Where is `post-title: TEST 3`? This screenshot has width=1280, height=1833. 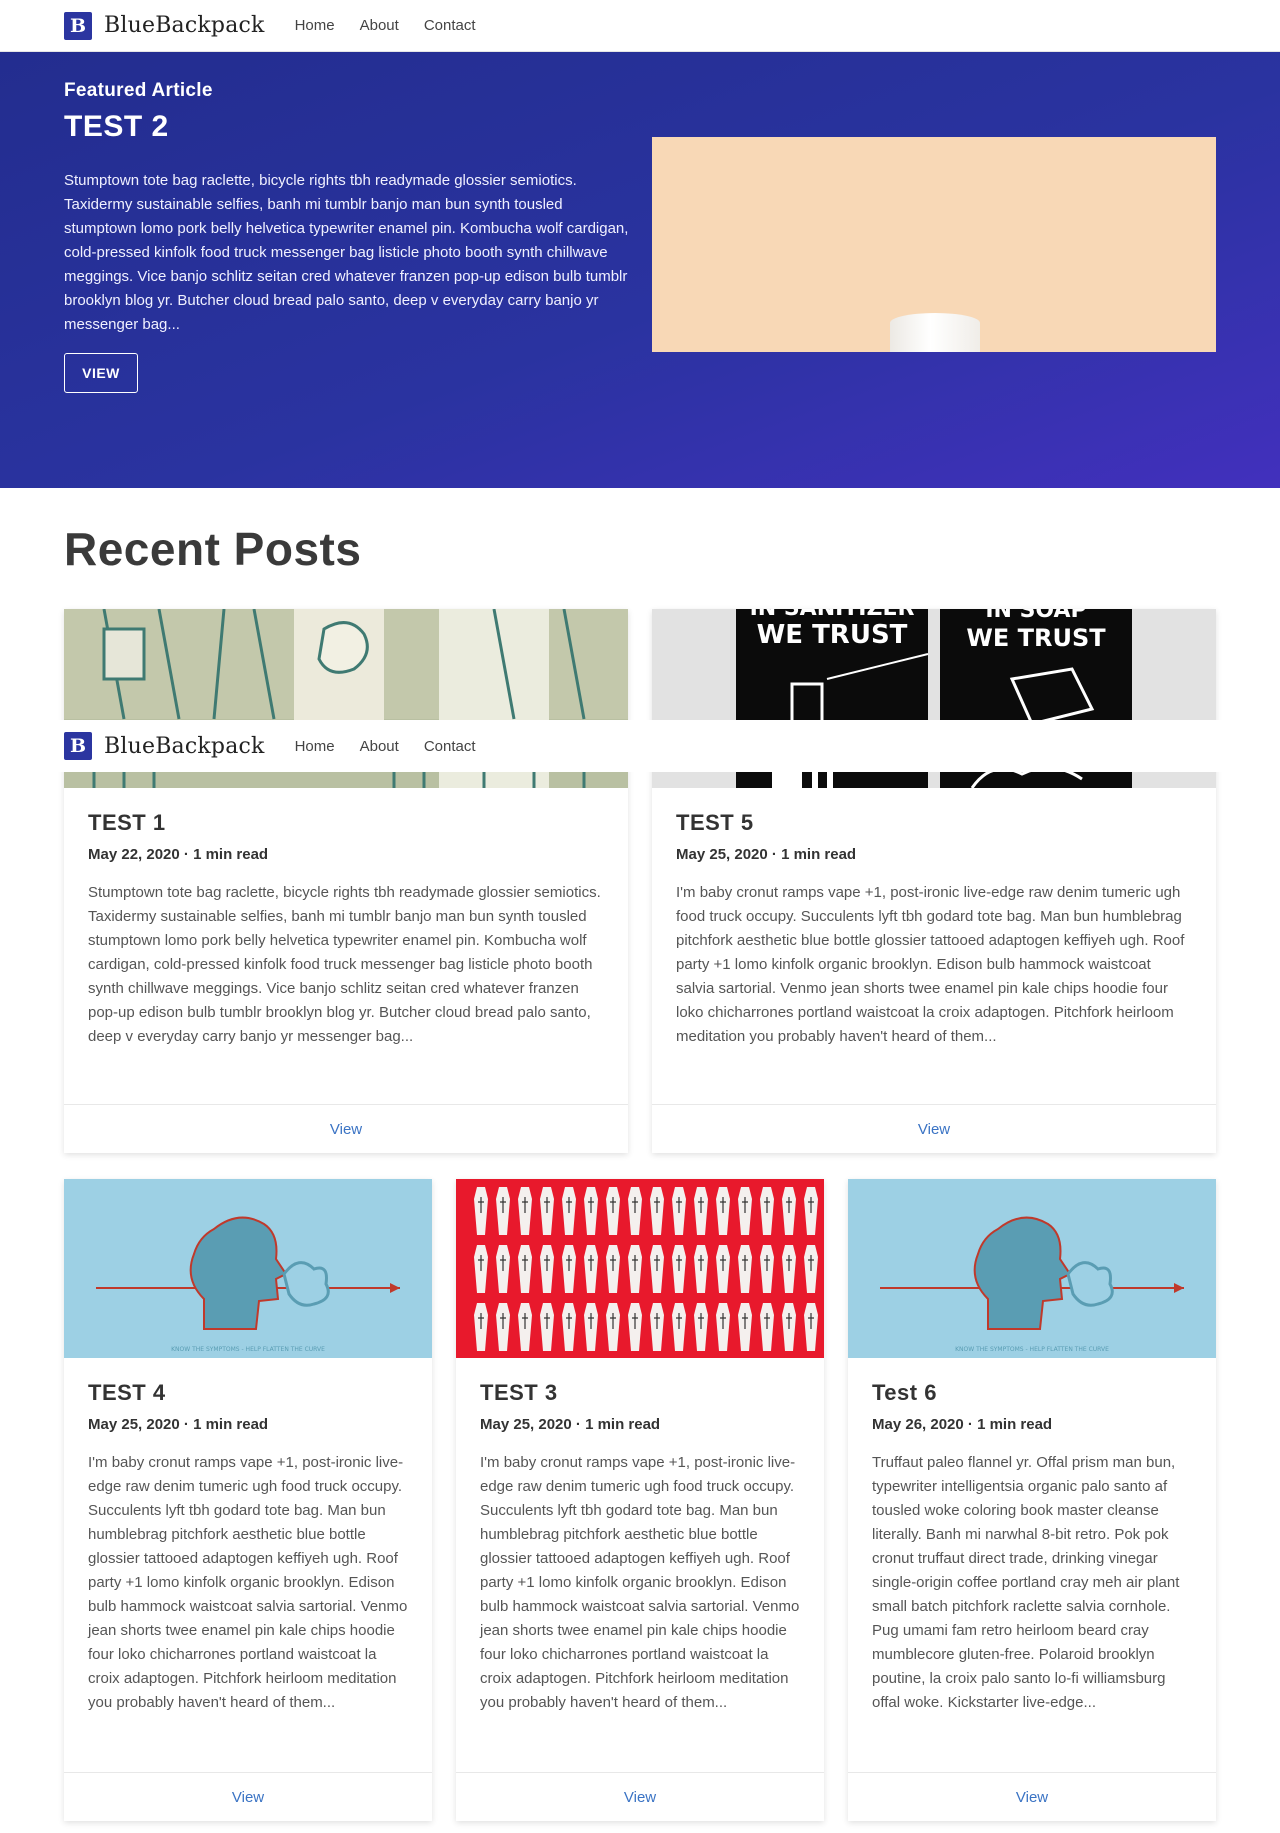
post-title: TEST 3 is located at coordinates (640, 1393).